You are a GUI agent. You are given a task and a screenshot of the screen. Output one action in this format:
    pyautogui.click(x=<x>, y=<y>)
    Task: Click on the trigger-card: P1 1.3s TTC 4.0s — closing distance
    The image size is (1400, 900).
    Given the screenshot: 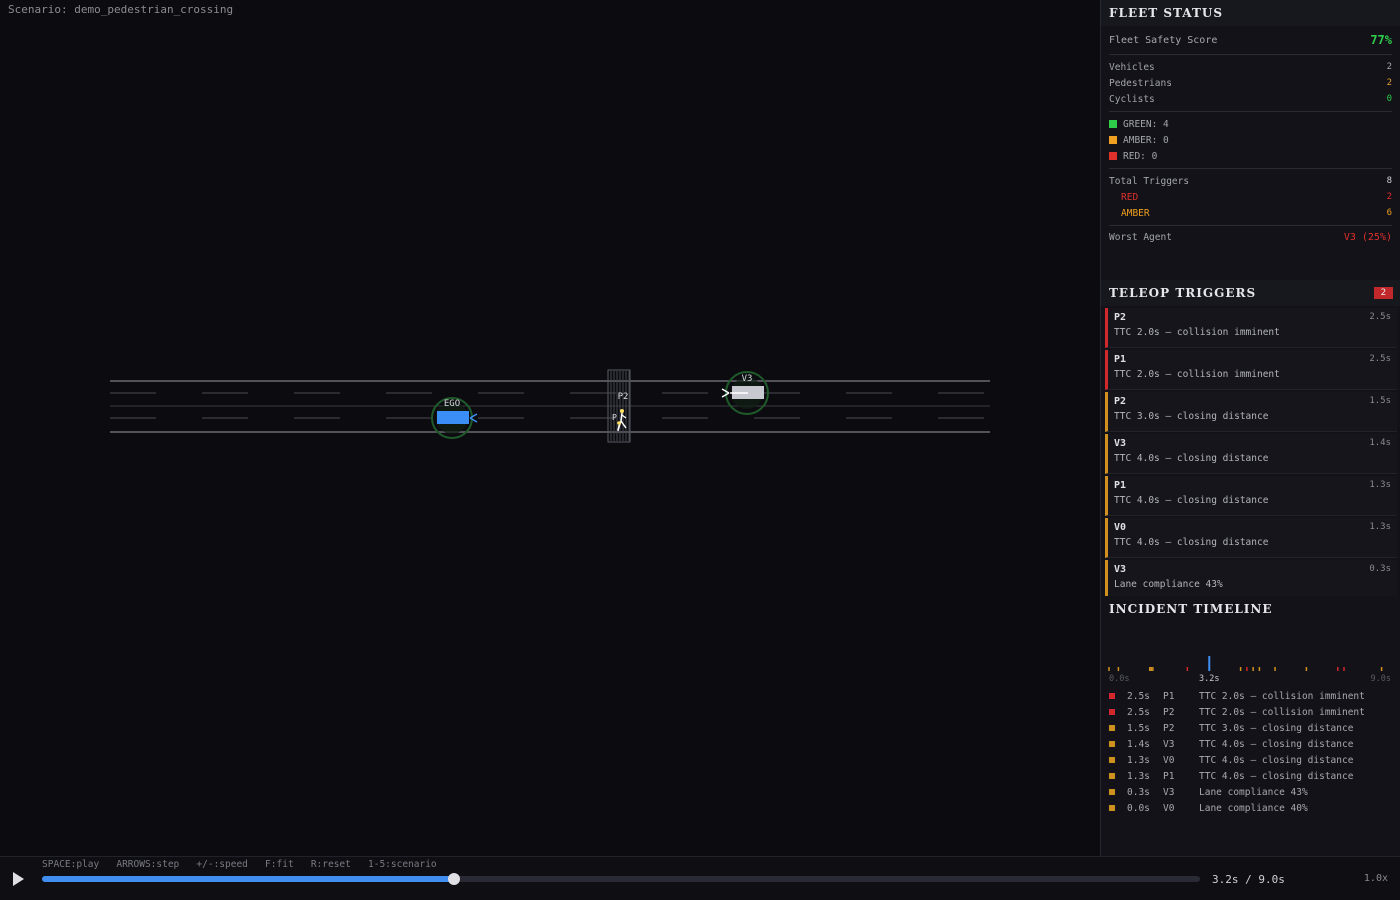 What is the action you would take?
    pyautogui.click(x=1251, y=496)
    